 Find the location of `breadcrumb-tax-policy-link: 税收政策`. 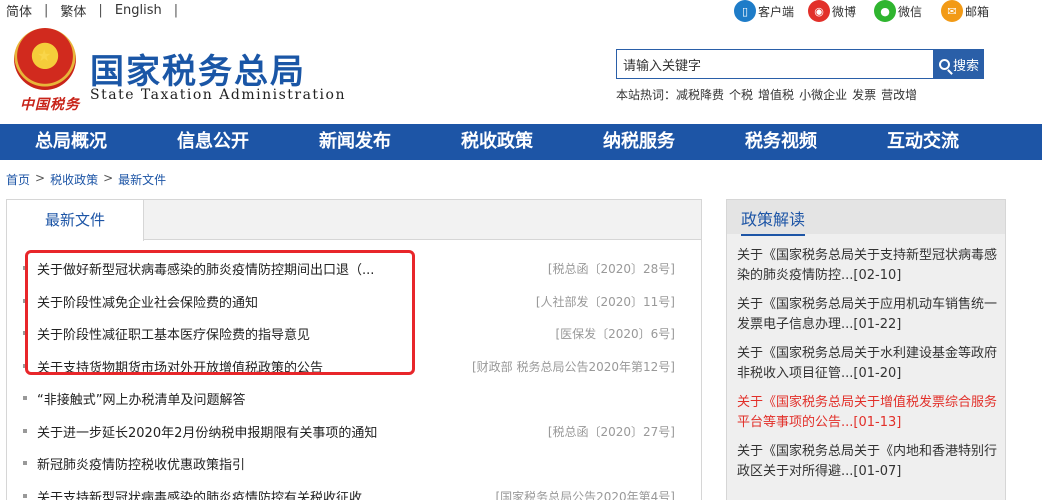

breadcrumb-tax-policy-link: 税收政策 is located at coordinates (74, 179).